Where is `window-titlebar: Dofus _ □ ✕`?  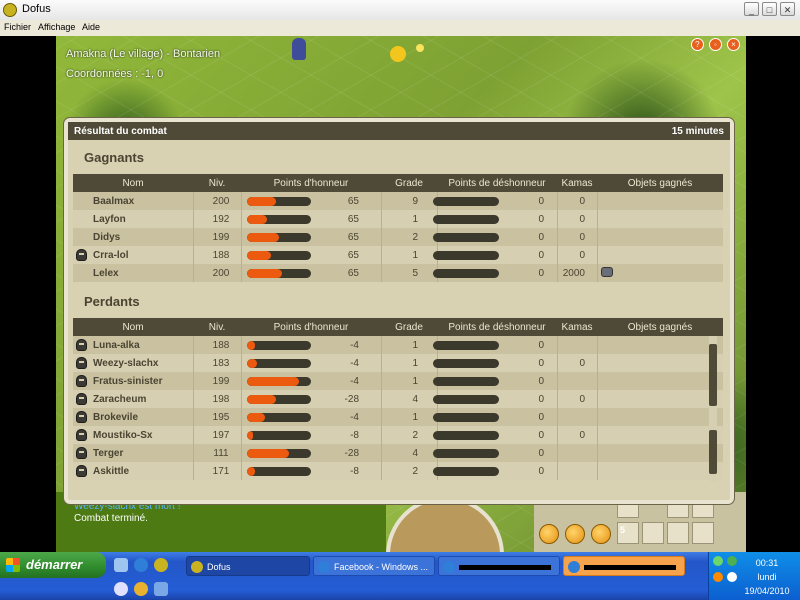
window-titlebar: Dofus _ □ ✕ is located at coordinates (400, 10).